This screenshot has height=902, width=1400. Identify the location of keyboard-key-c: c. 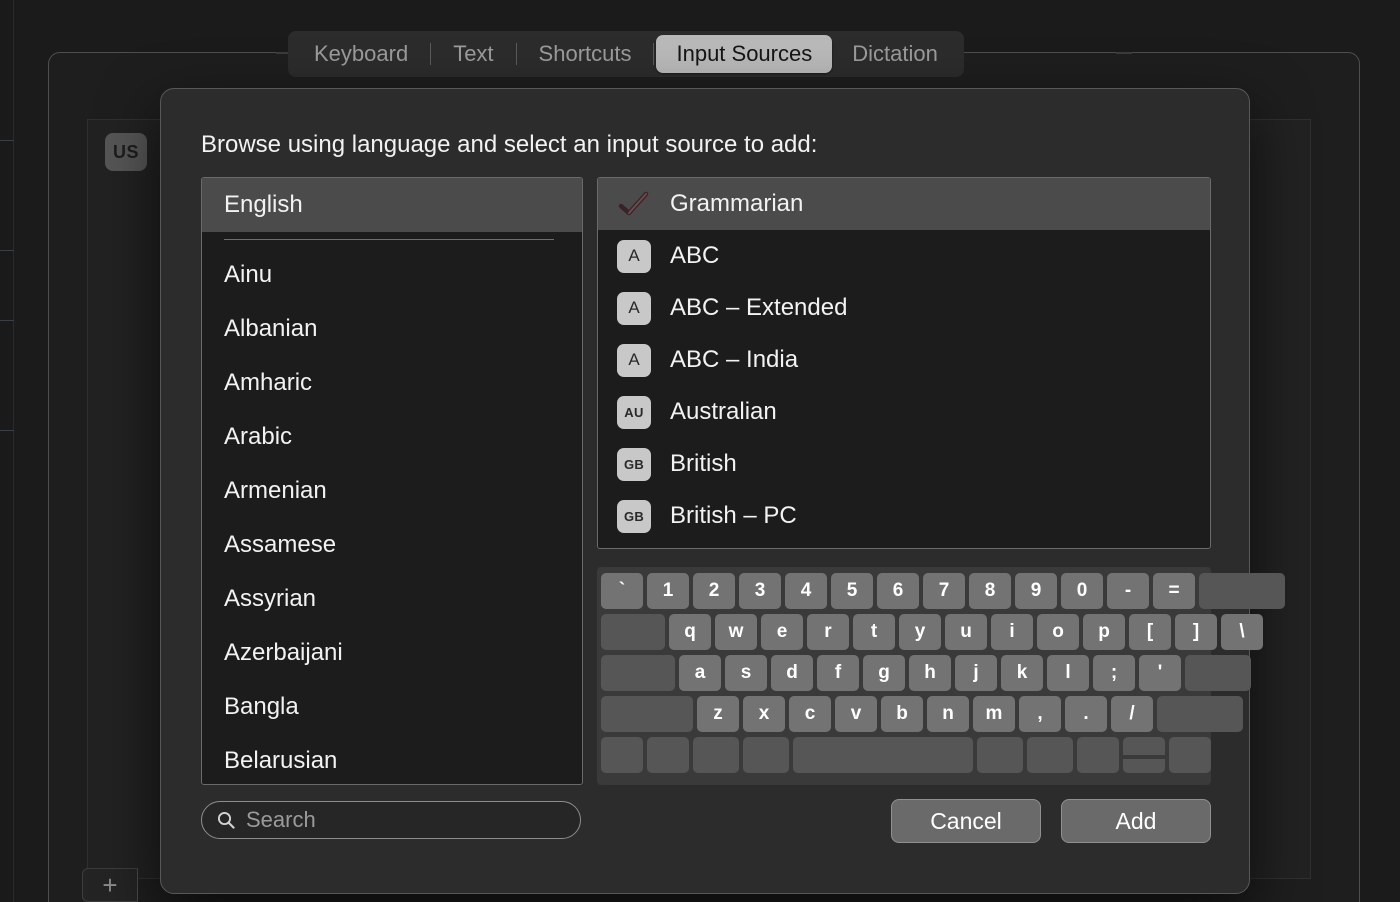
(810, 714).